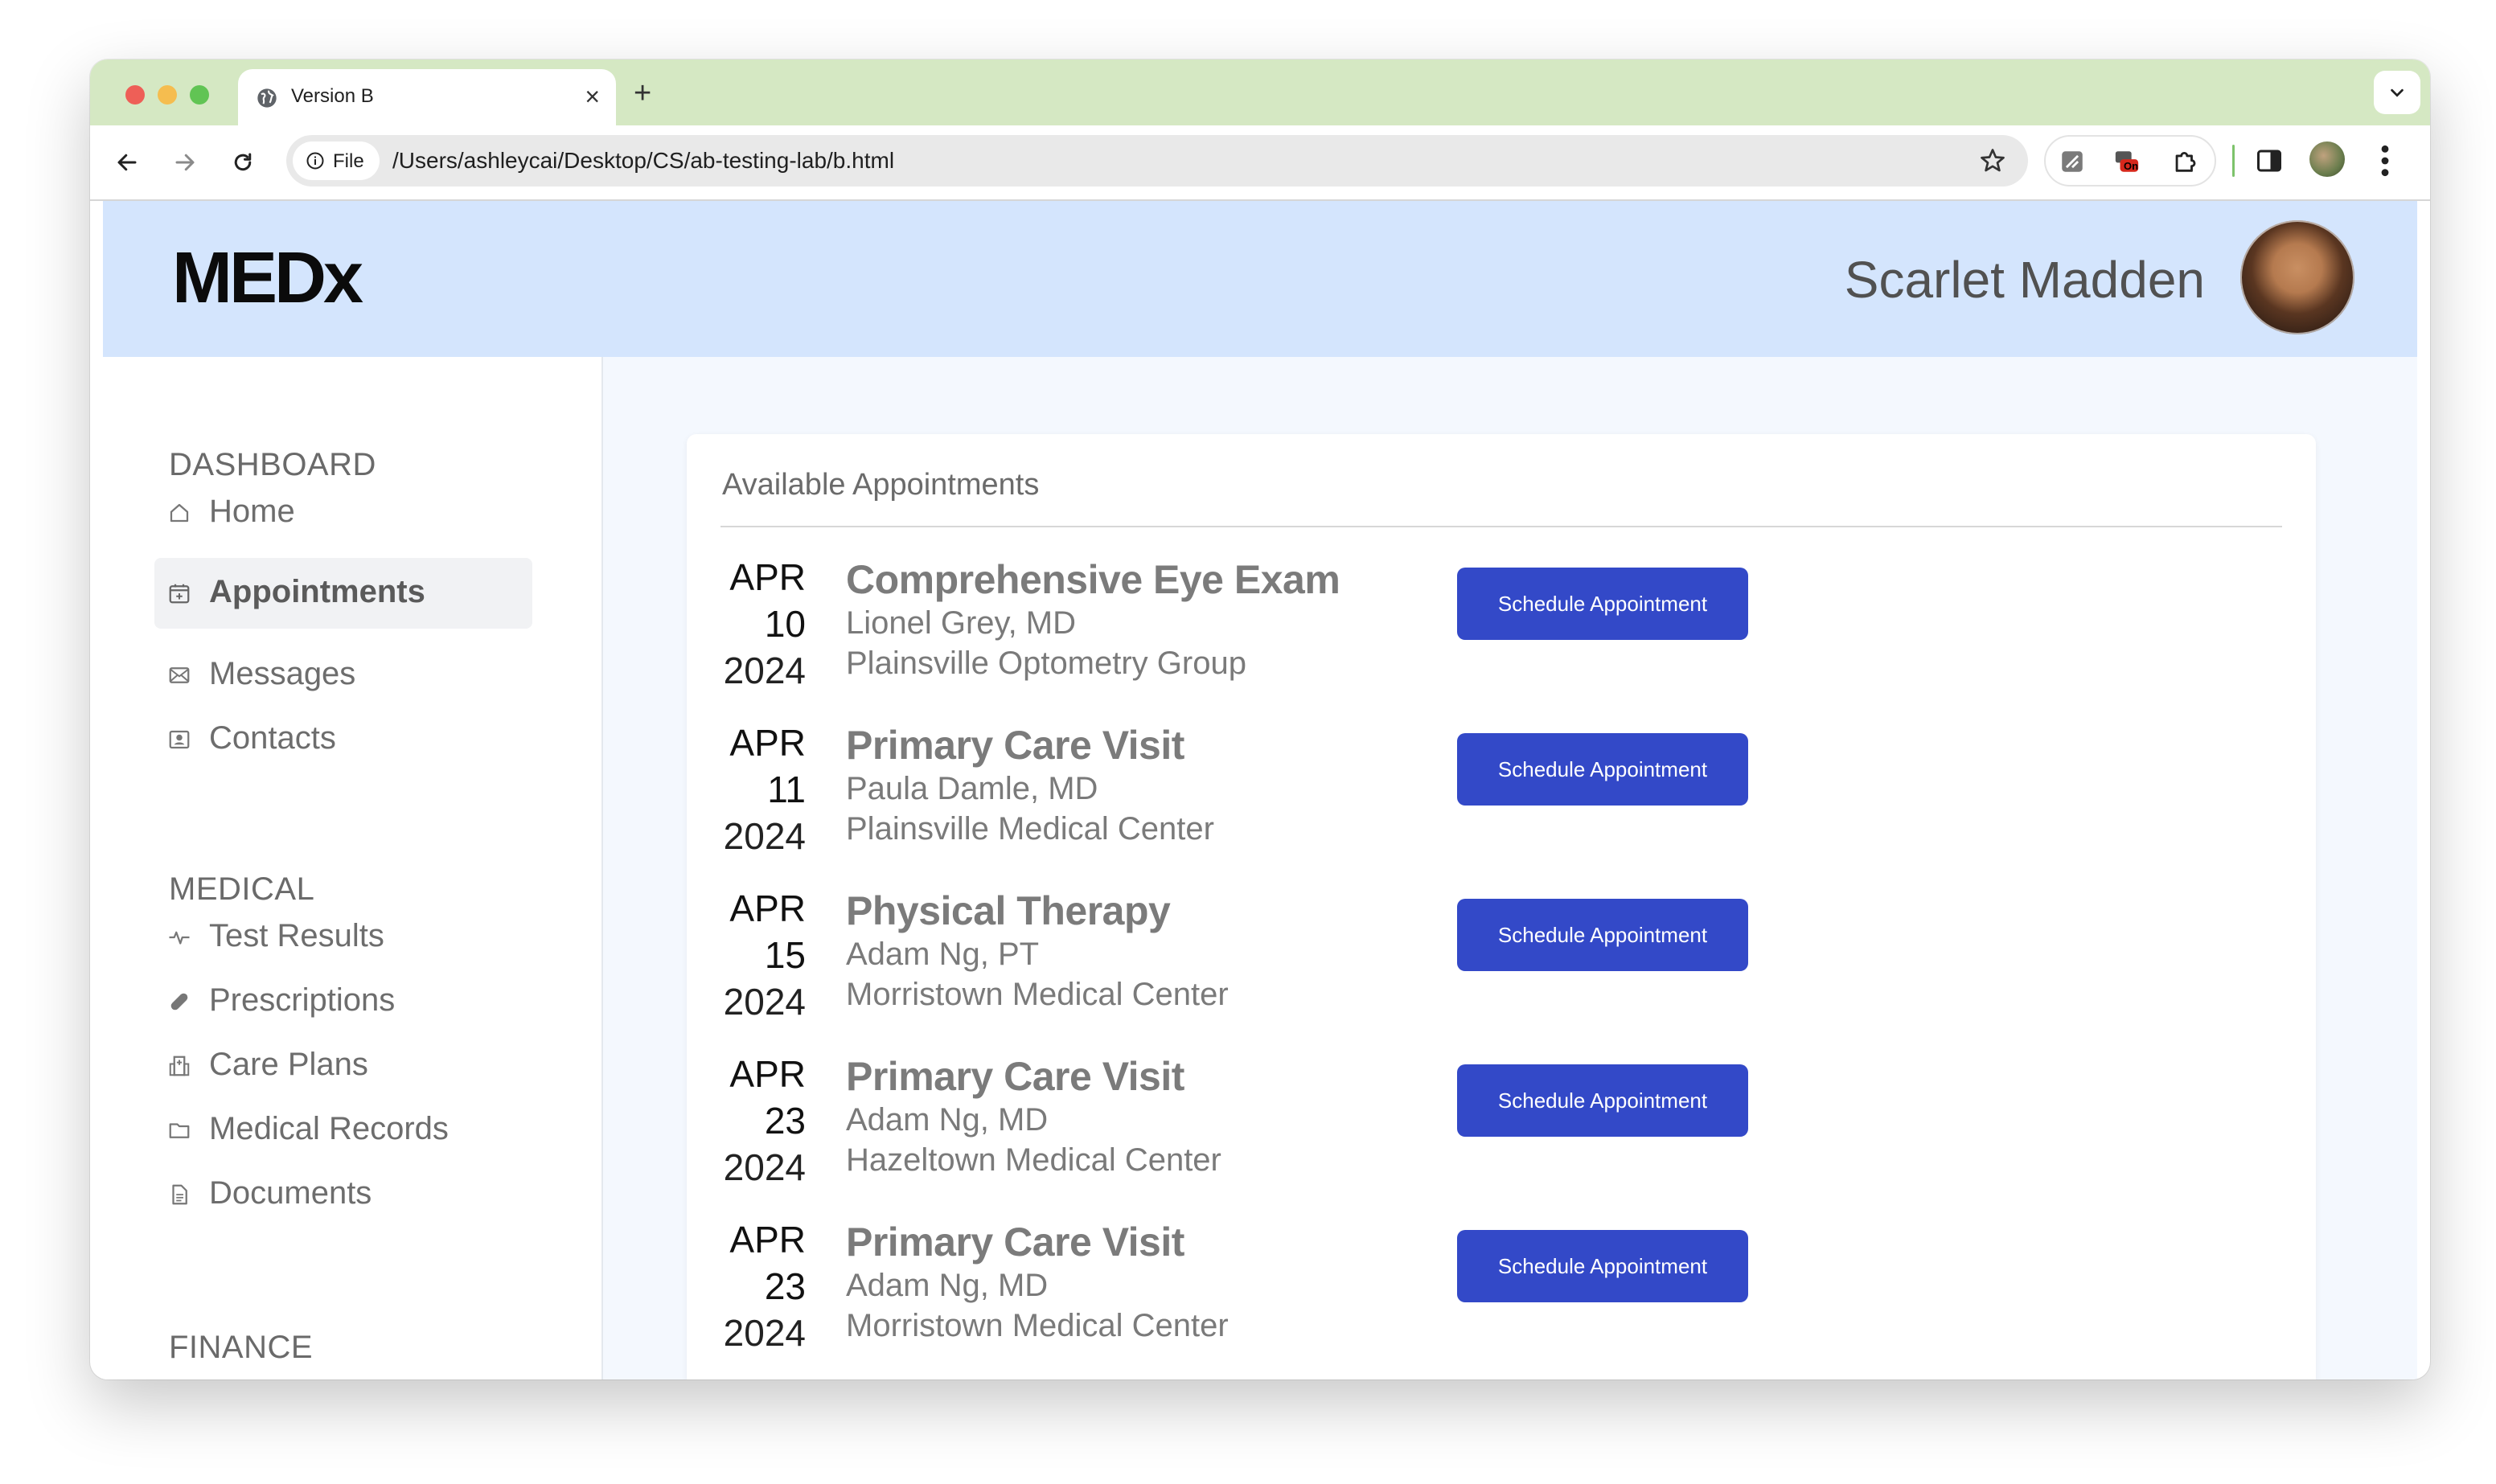 This screenshot has width=2496, height=1484. Describe the element at coordinates (303, 1000) in the screenshot. I see `sidebar-item-label: Prescriptions` at that location.